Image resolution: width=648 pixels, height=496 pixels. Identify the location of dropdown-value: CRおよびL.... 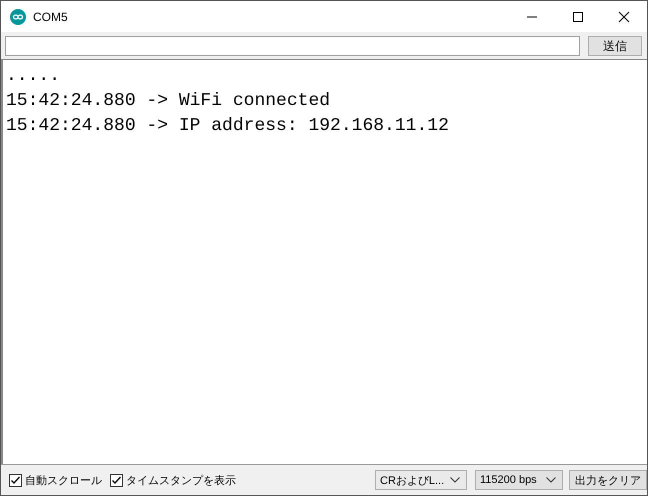
(412, 481).